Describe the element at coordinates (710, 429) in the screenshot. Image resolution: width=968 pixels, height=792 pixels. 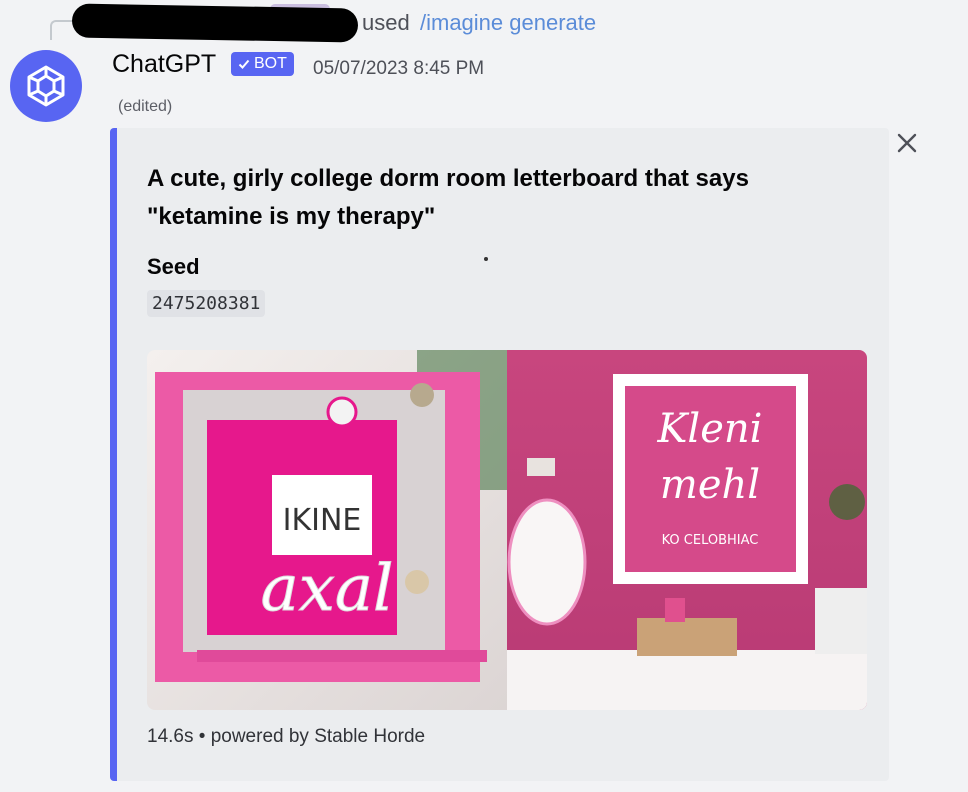
I see `image-script-right-1: Kleni` at that location.